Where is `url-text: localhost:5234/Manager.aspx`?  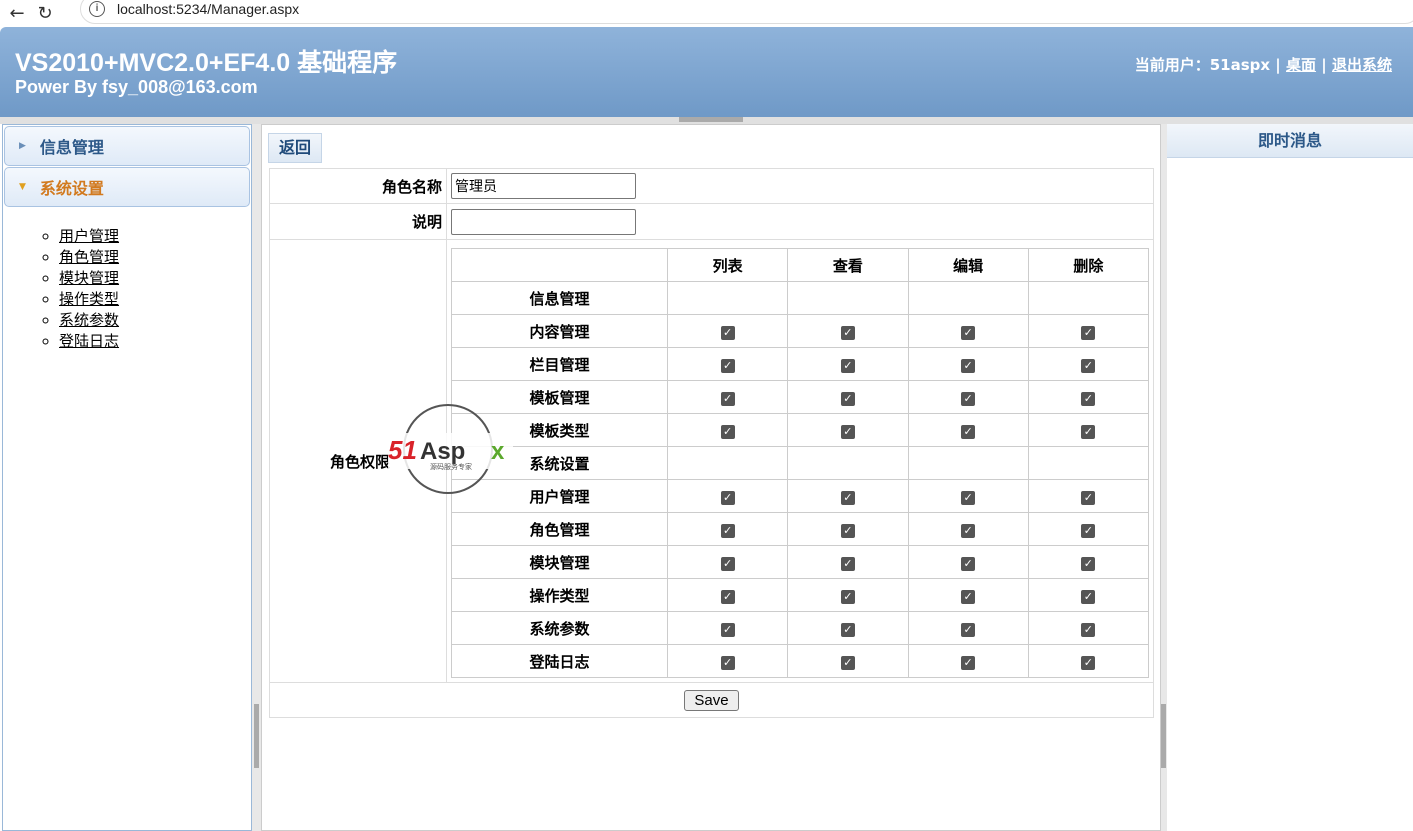
url-text: localhost:5234/Manager.aspx is located at coordinates (208, 9).